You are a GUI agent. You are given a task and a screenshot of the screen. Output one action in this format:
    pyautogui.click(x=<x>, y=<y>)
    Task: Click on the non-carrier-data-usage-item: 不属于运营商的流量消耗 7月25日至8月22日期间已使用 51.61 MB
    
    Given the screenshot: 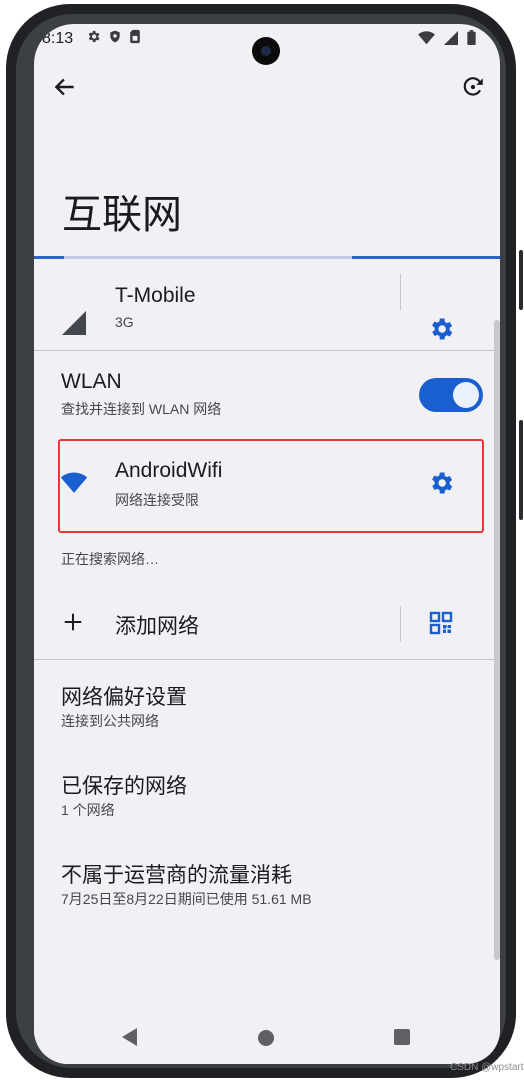 What is the action you would take?
    pyautogui.click(x=267, y=884)
    